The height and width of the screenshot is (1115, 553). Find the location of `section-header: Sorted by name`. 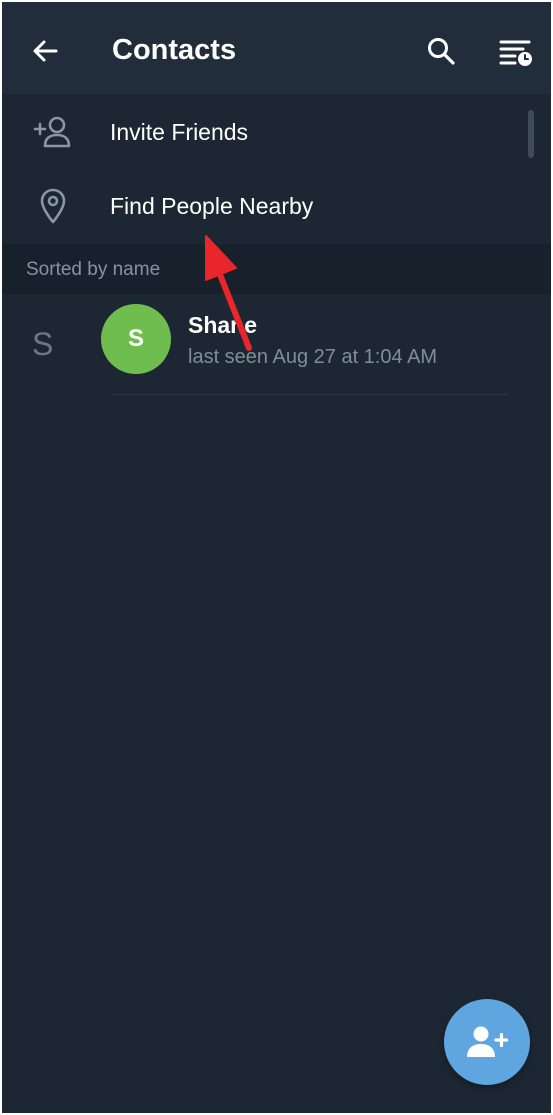

section-header: Sorted by name is located at coordinates (276, 269).